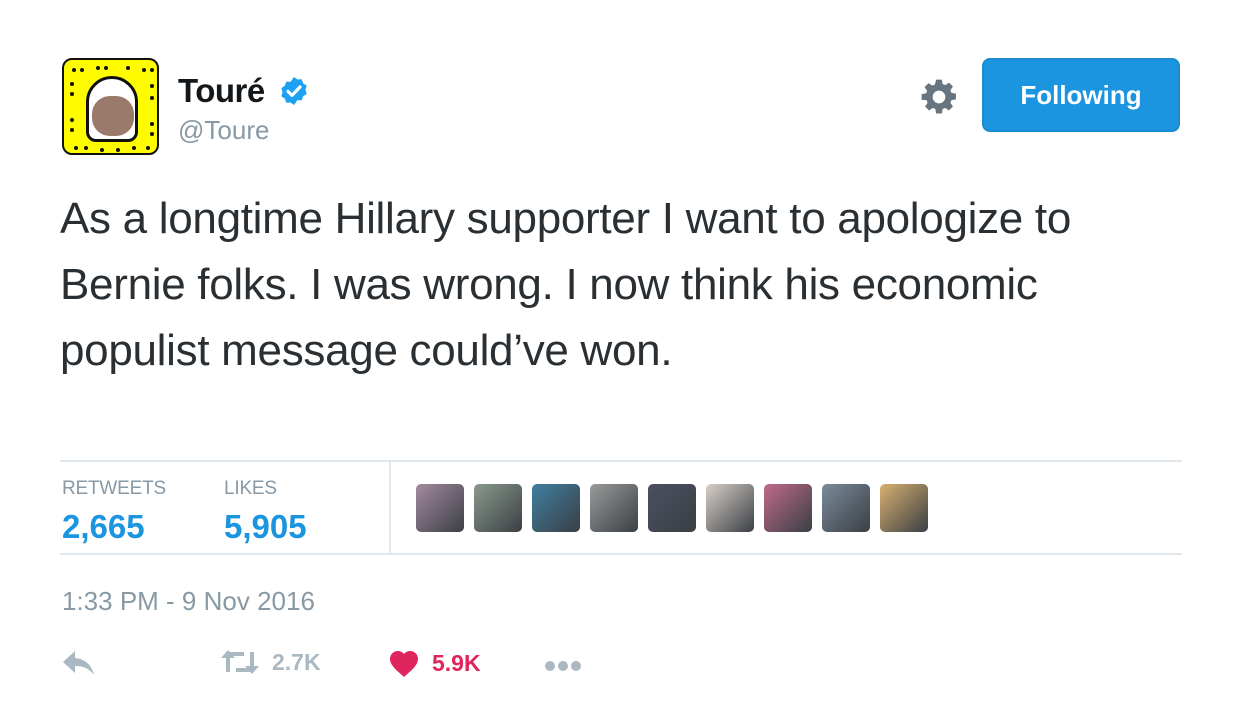  I want to click on more-icon, so click(563, 666).